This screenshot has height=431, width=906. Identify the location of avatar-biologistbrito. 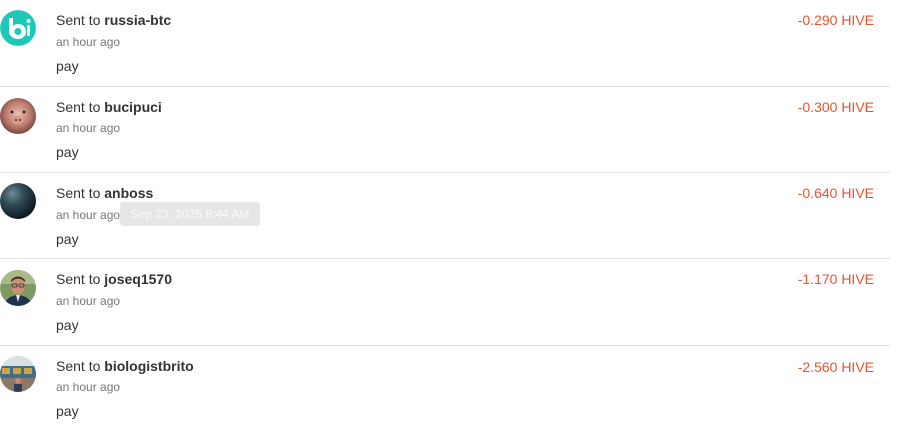
(18, 374).